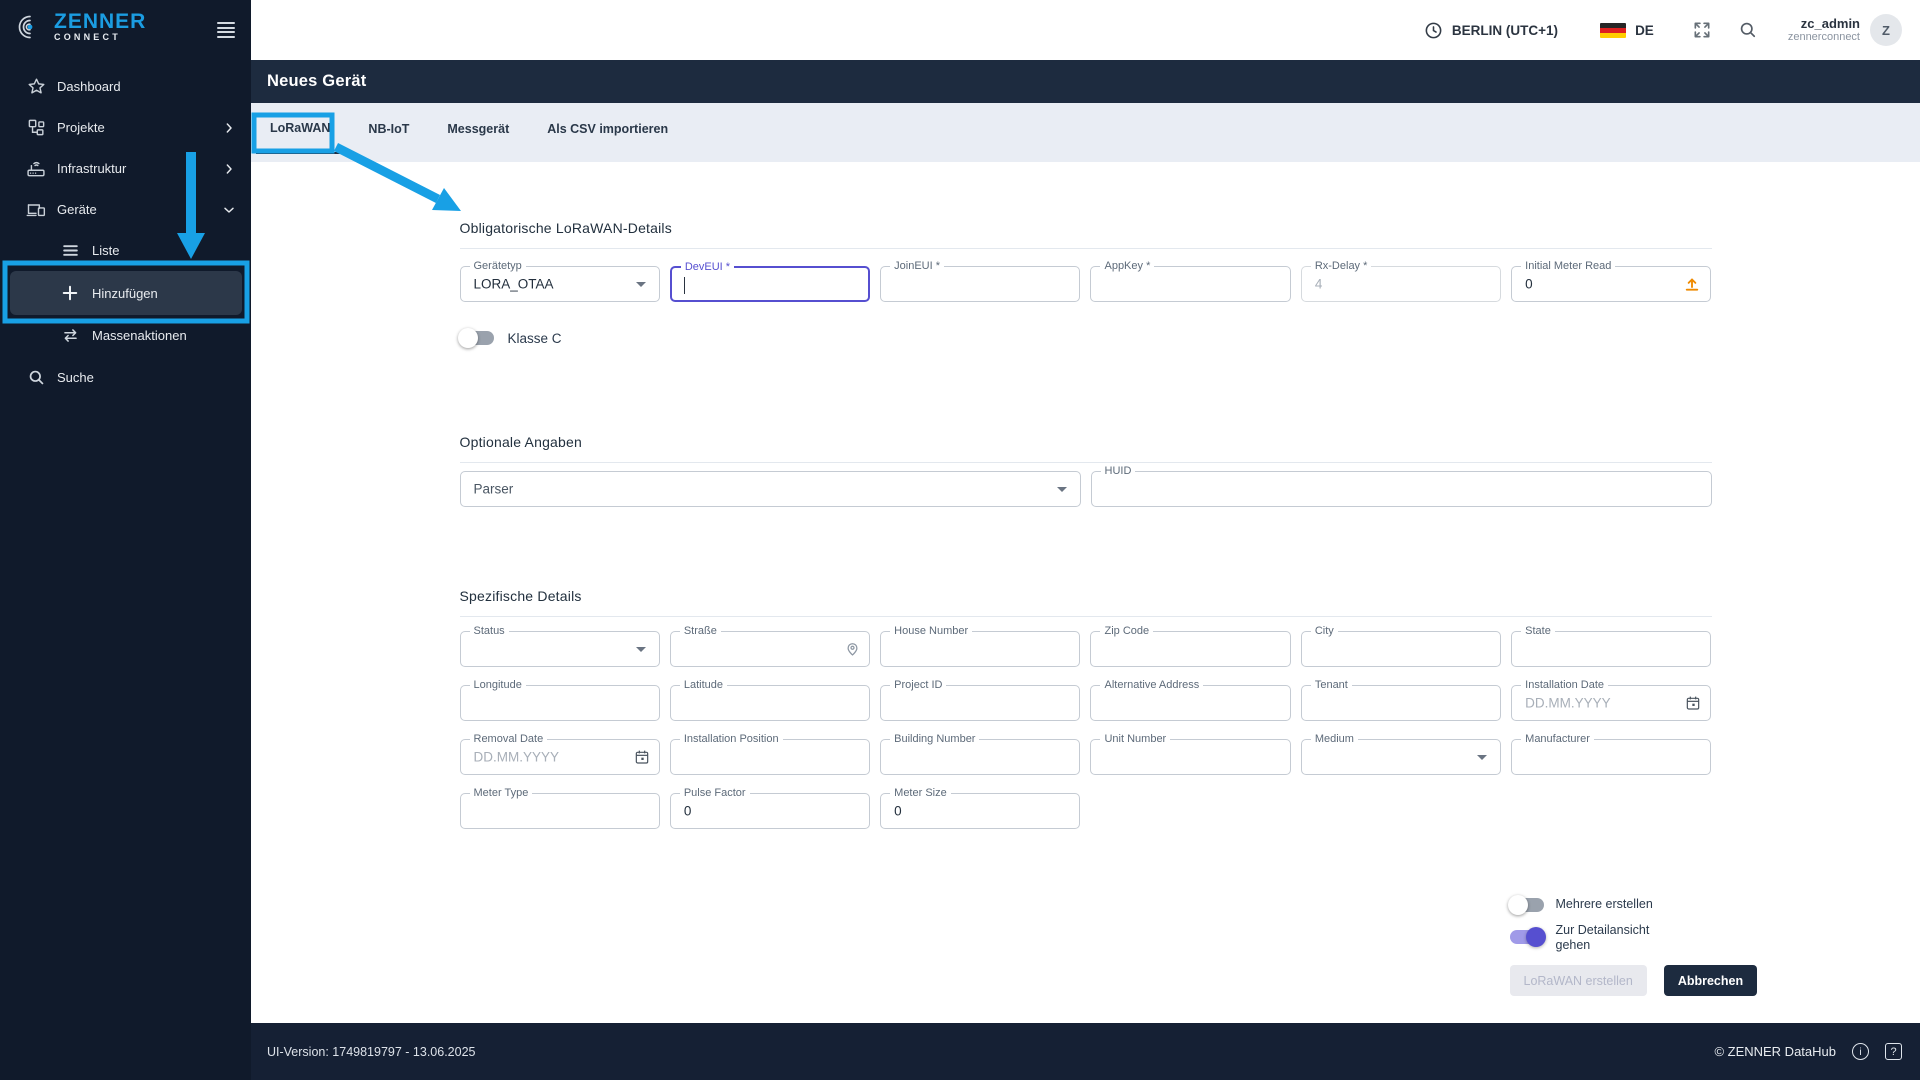  Describe the element at coordinates (980, 646) in the screenshot. I see `field-house-number: House Number` at that location.